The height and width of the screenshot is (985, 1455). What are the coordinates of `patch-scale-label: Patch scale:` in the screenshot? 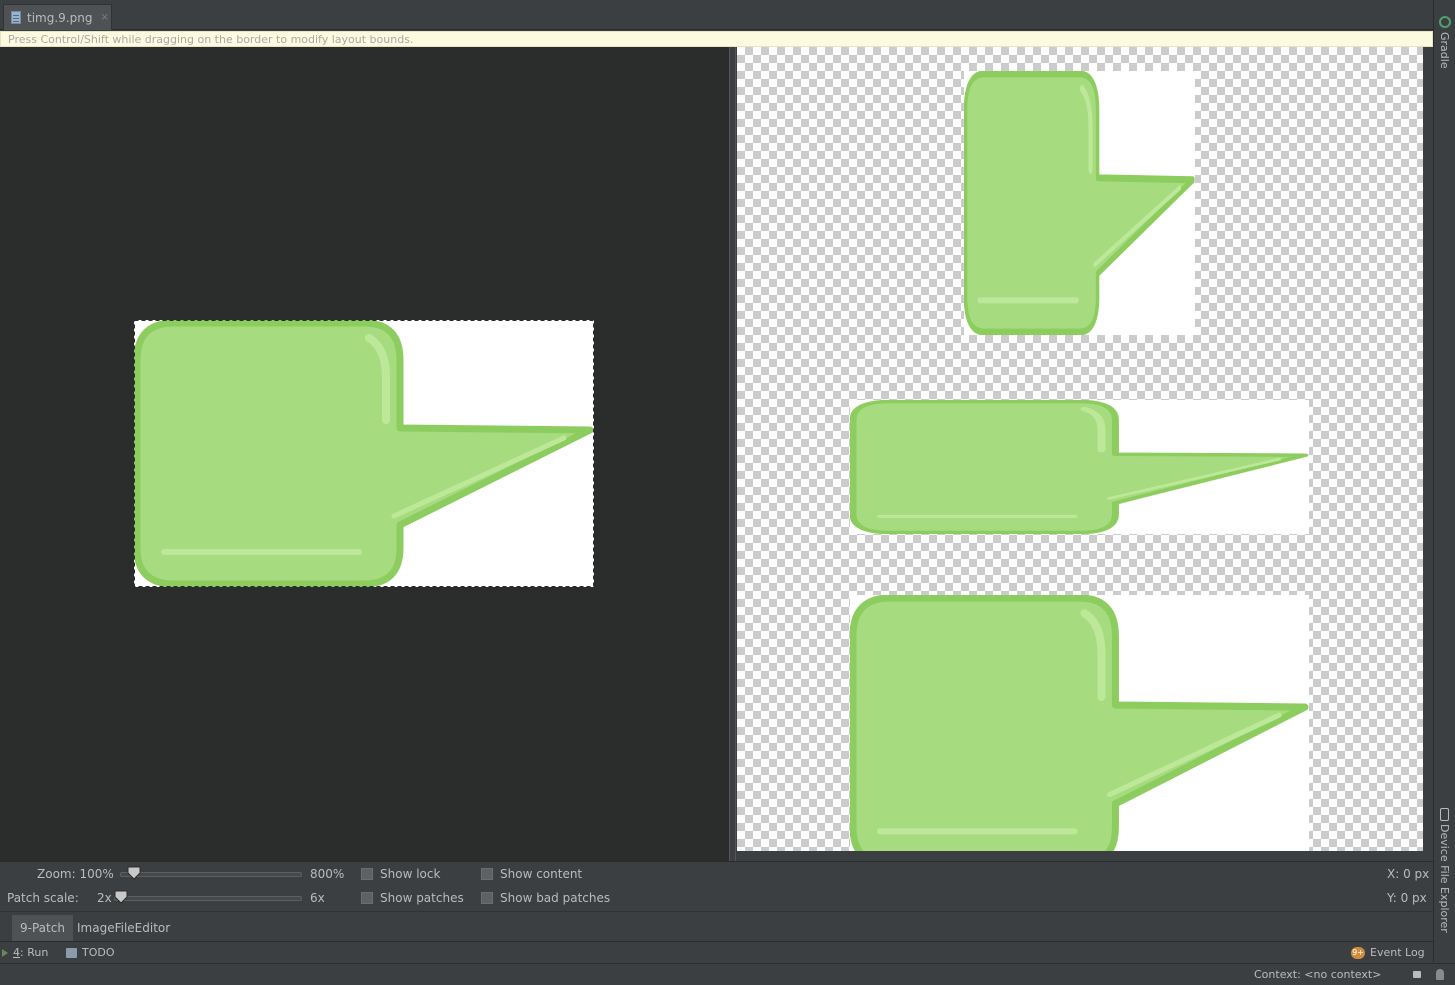 It's located at (43, 898).